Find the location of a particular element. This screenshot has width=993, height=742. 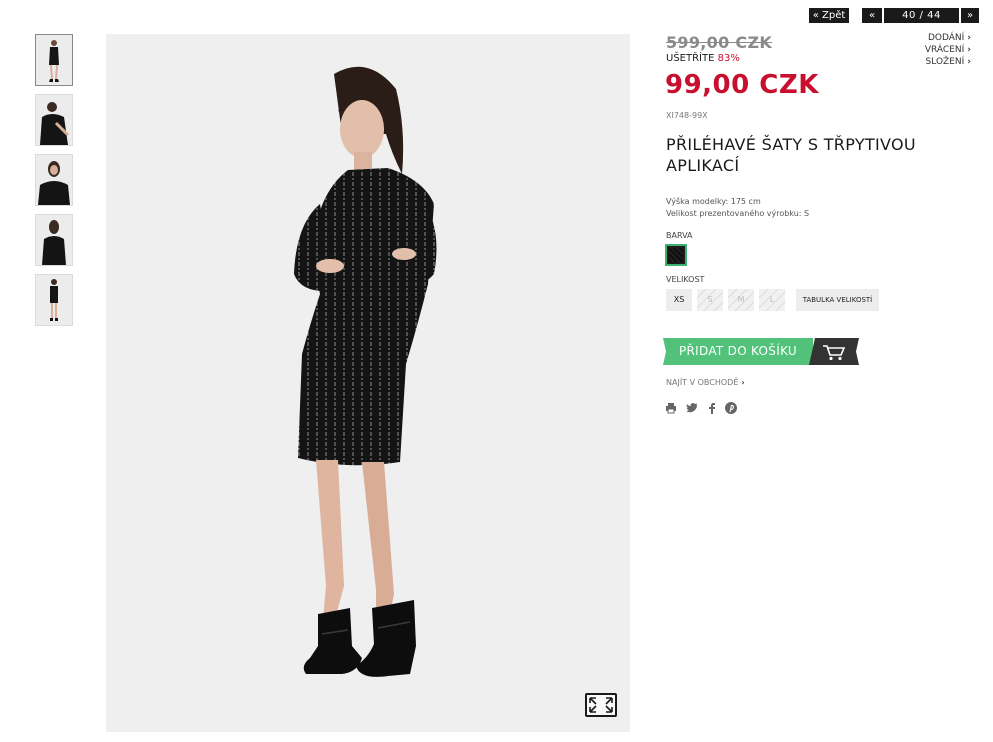

model-height: Výška modelky: 175 cm is located at coordinates (713, 201).